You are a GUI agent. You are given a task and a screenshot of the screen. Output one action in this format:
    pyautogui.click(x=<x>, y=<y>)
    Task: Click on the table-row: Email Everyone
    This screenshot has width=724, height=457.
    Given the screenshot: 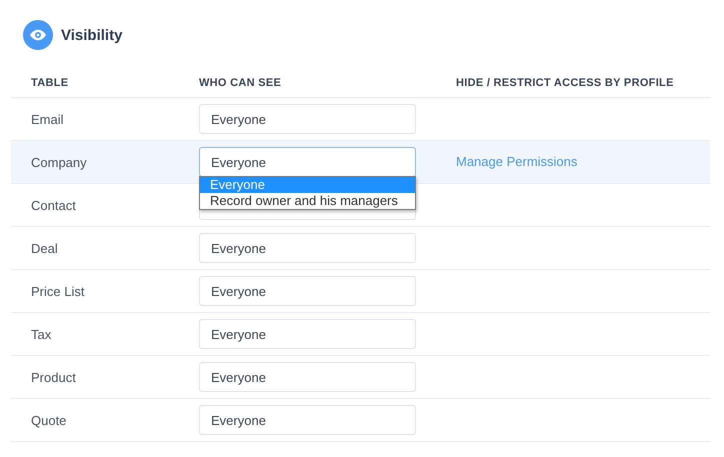 What is the action you would take?
    pyautogui.click(x=360, y=119)
    